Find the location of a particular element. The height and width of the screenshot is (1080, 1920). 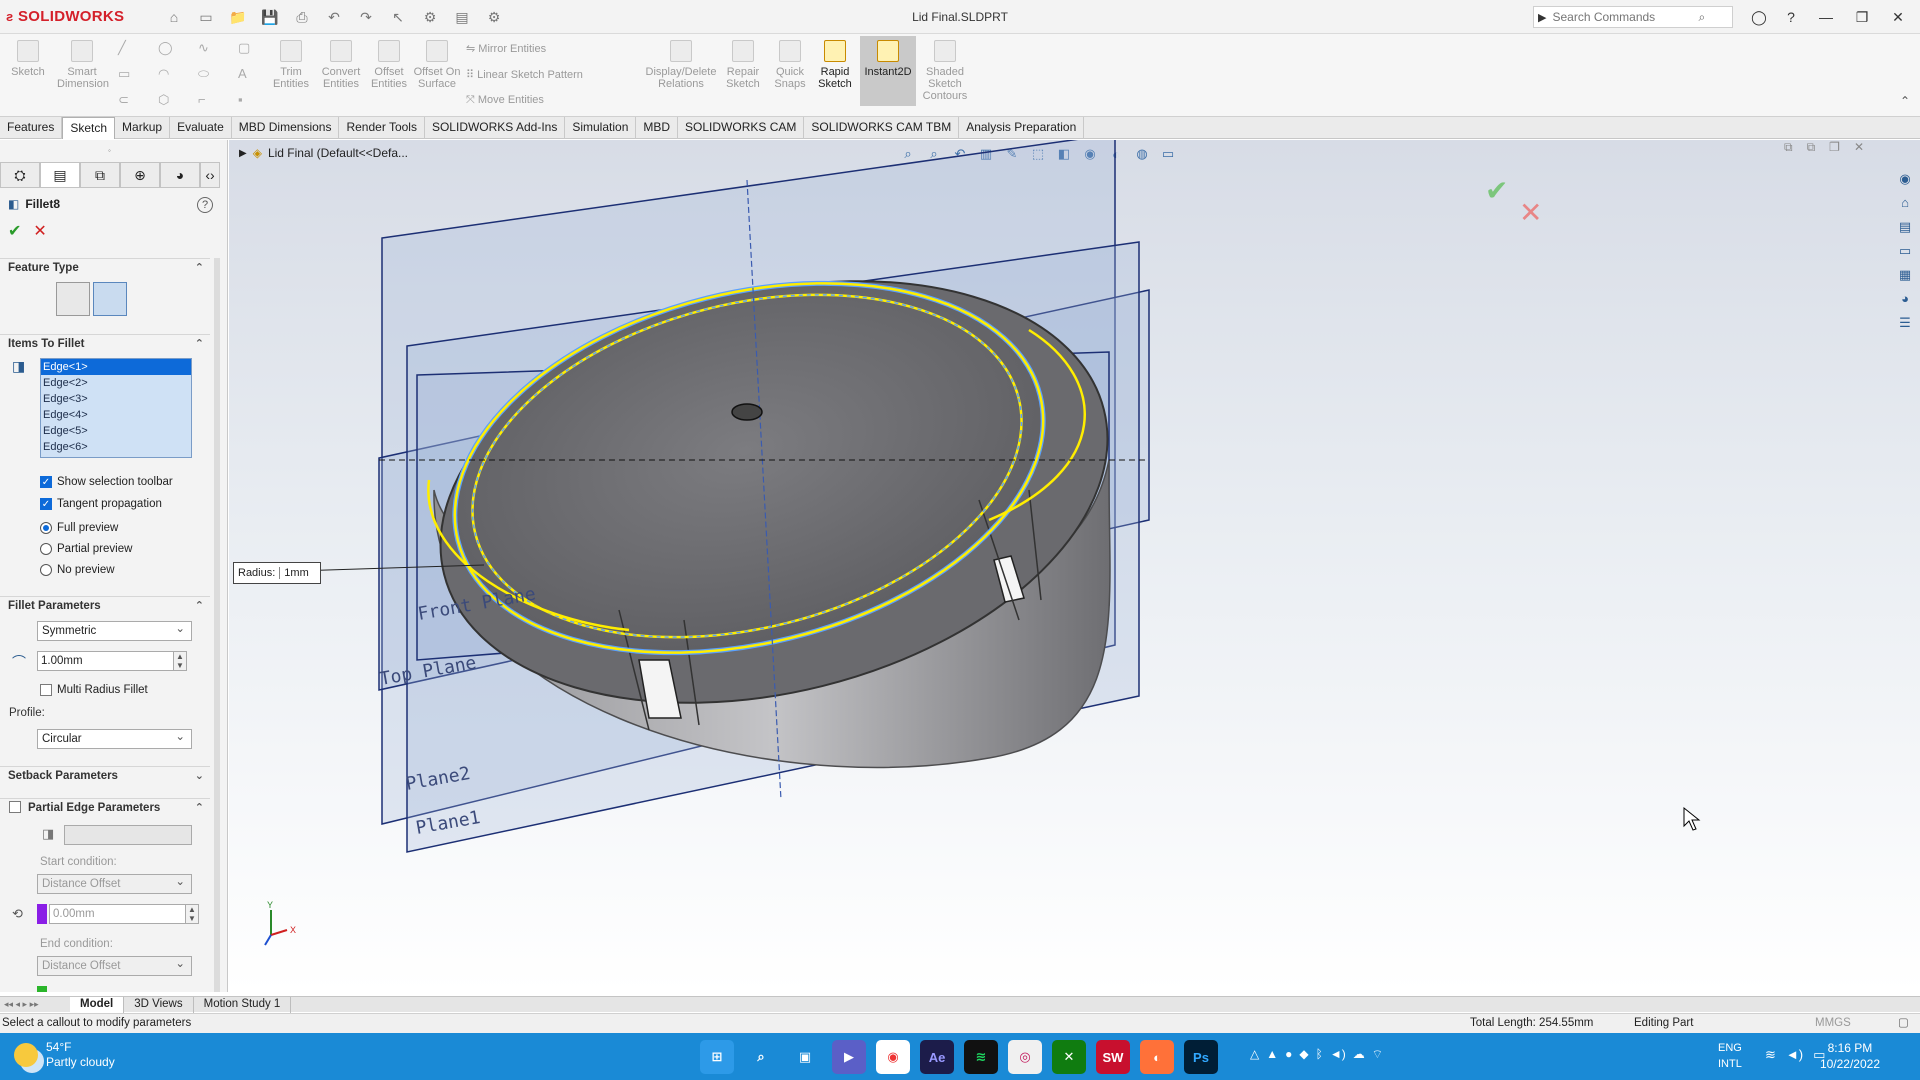

select-arrow-icon: ↖ is located at coordinates (398, 17).